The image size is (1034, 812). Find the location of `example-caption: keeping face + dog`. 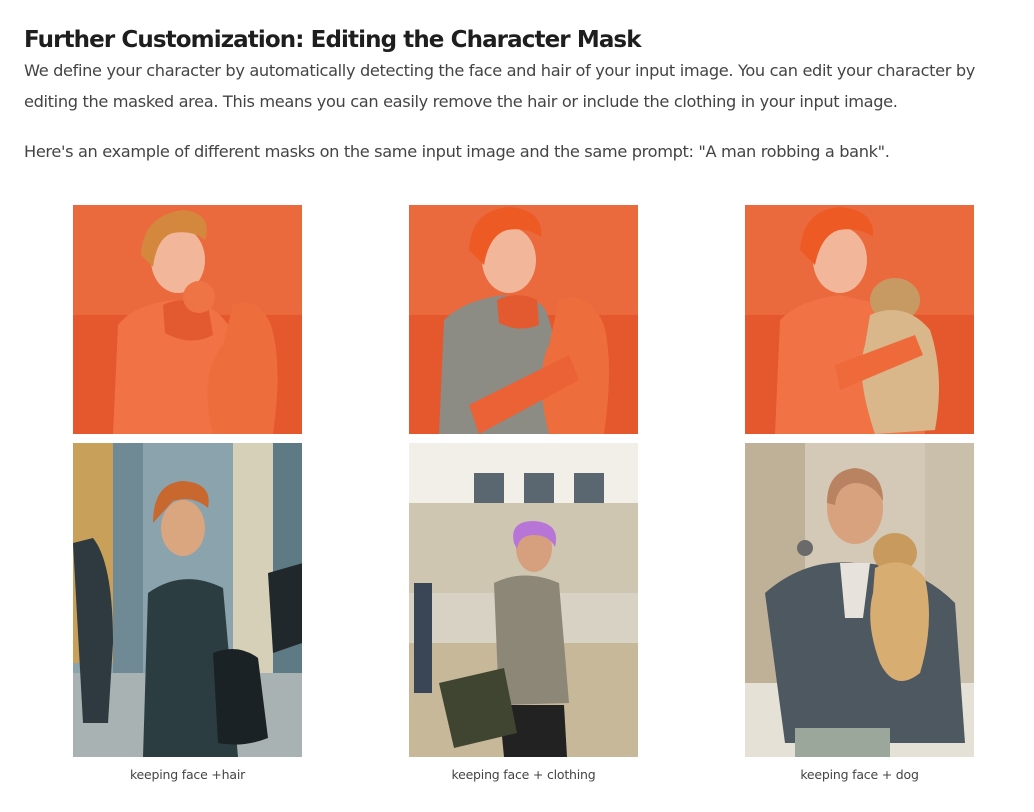

example-caption: keeping face + dog is located at coordinates (859, 774).